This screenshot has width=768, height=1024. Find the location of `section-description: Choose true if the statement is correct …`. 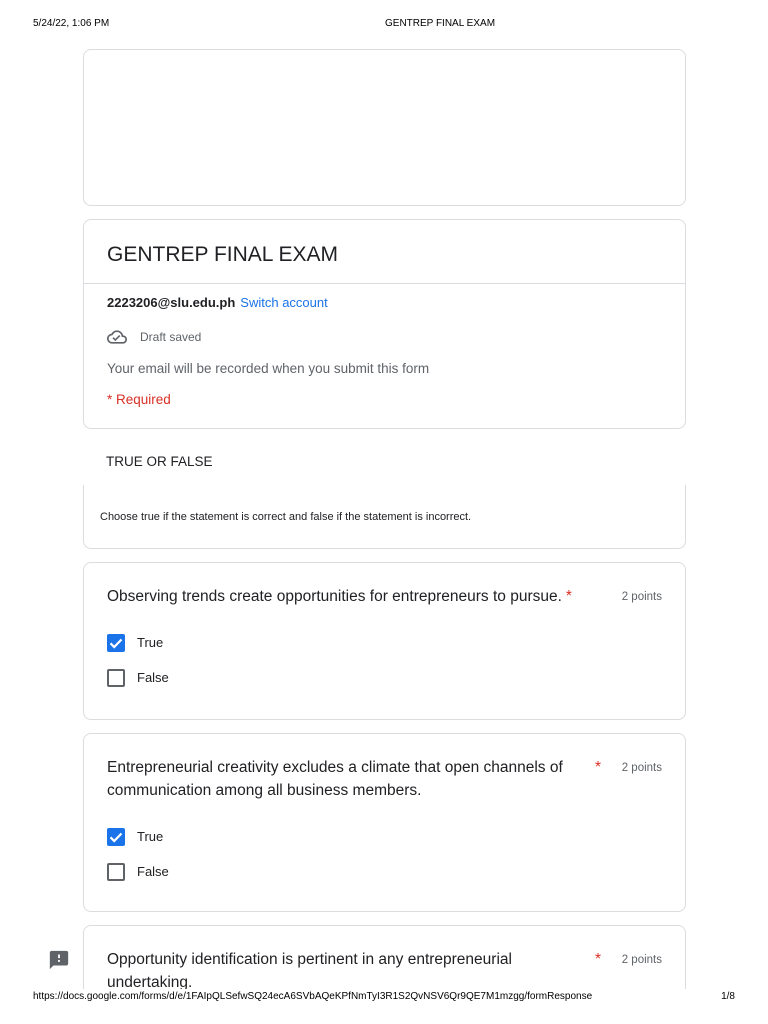

section-description: Choose true if the statement is correct … is located at coordinates (286, 517).